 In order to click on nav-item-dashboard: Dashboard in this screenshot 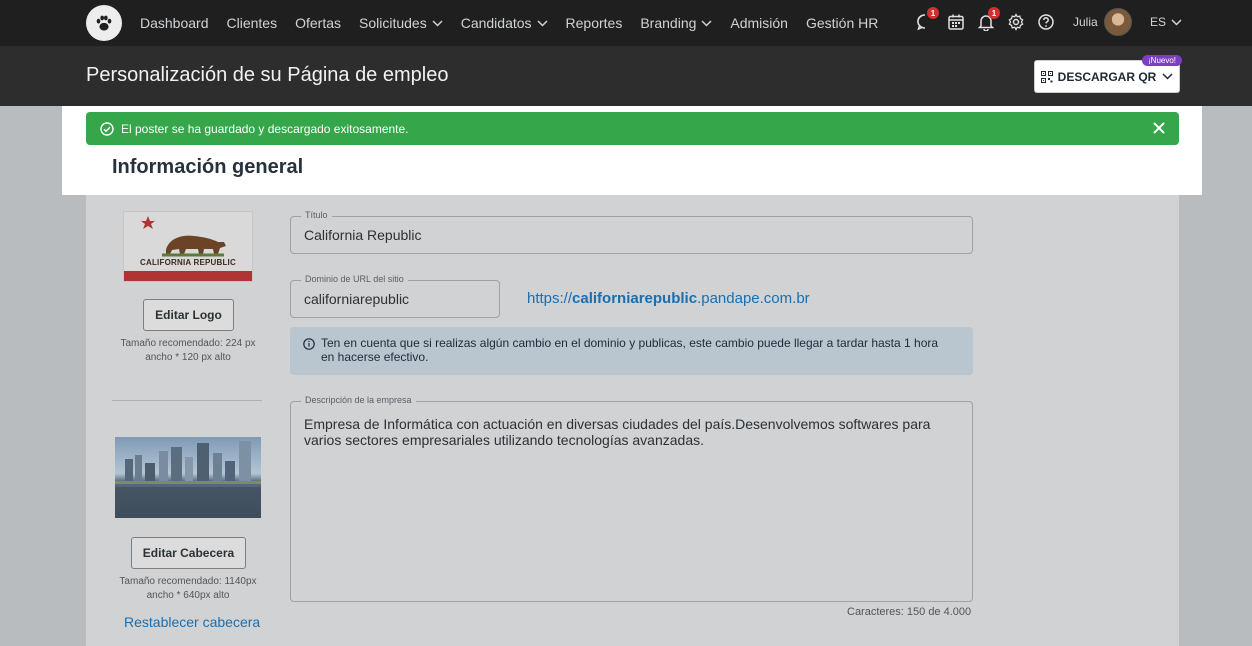, I will do `click(174, 23)`.